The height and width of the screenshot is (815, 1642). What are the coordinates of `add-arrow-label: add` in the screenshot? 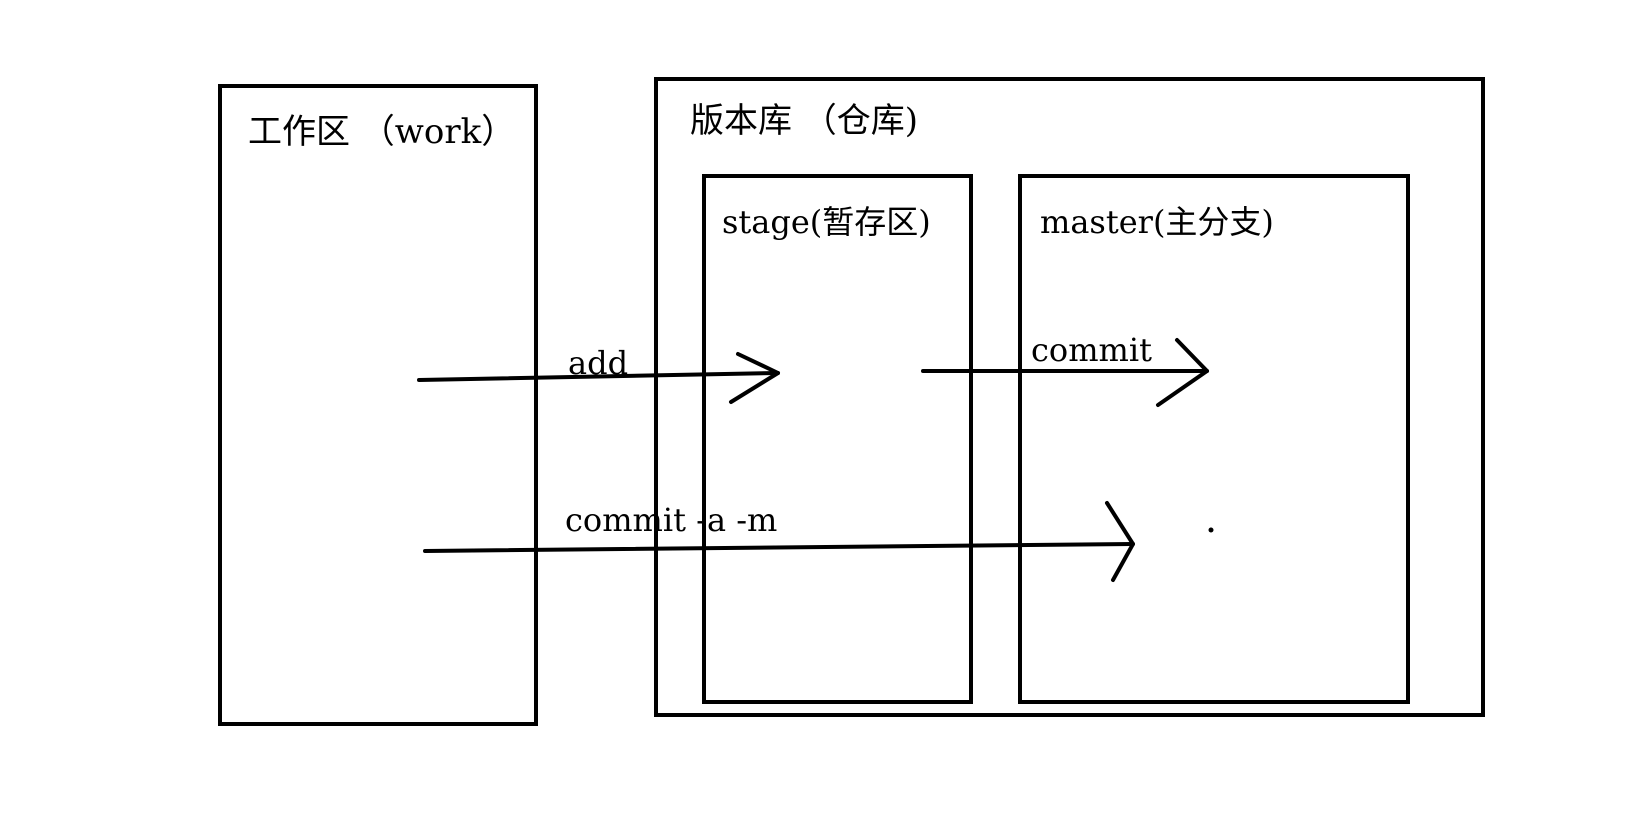 It's located at (598, 363).